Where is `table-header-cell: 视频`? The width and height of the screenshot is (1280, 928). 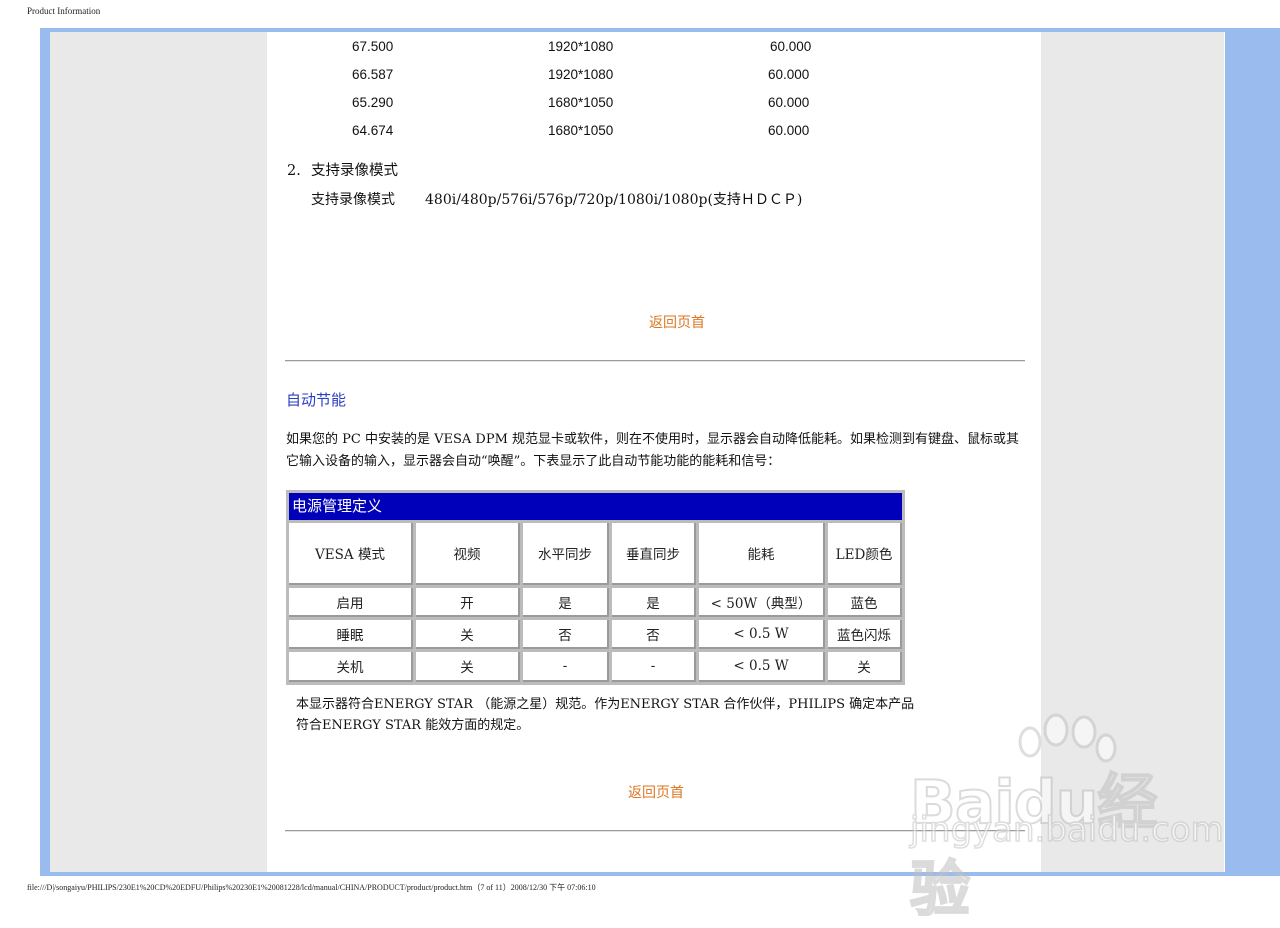 table-header-cell: 视频 is located at coordinates (468, 554).